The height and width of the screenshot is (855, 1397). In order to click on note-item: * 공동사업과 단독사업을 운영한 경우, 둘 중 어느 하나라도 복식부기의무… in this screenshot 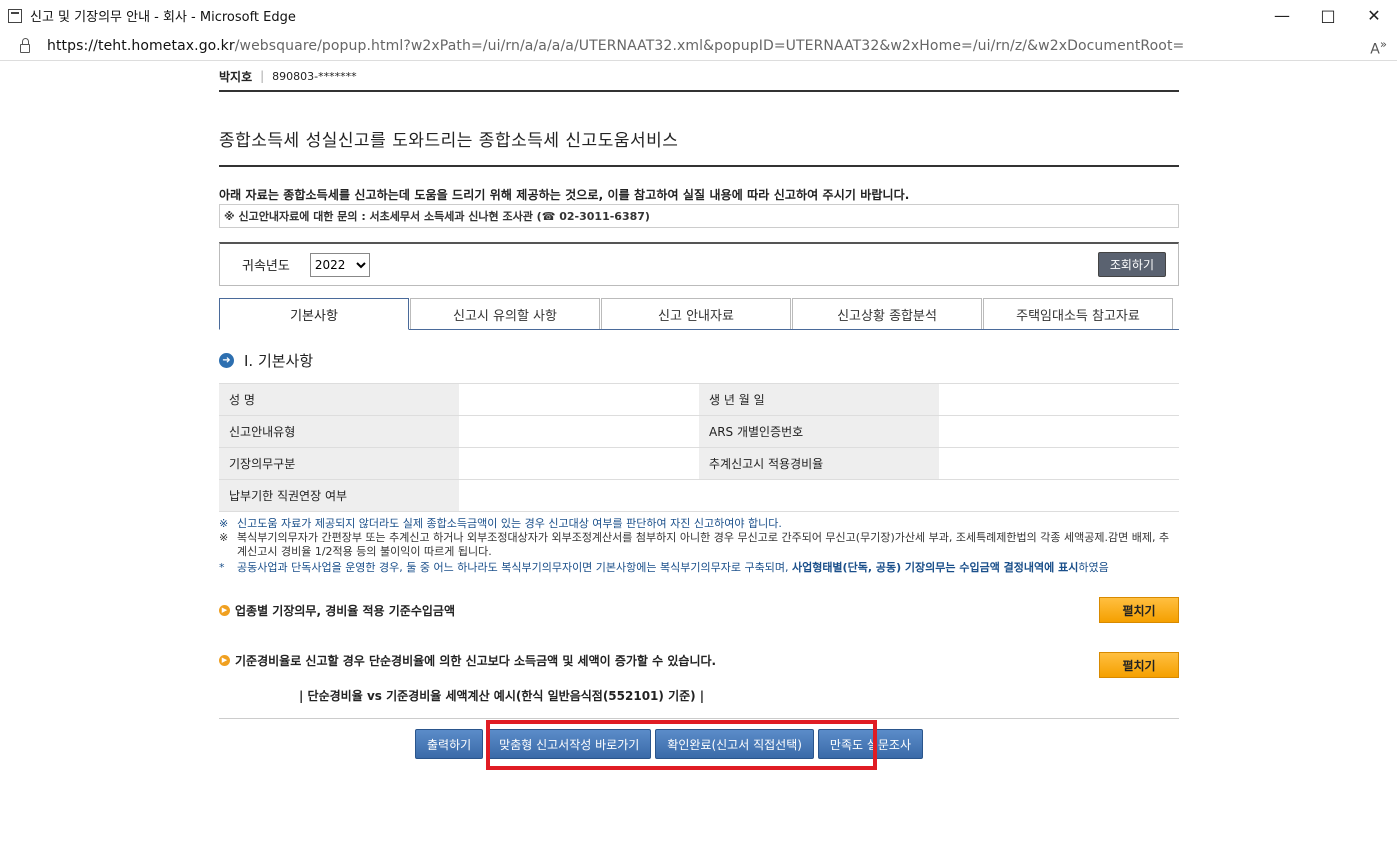, I will do `click(699, 568)`.